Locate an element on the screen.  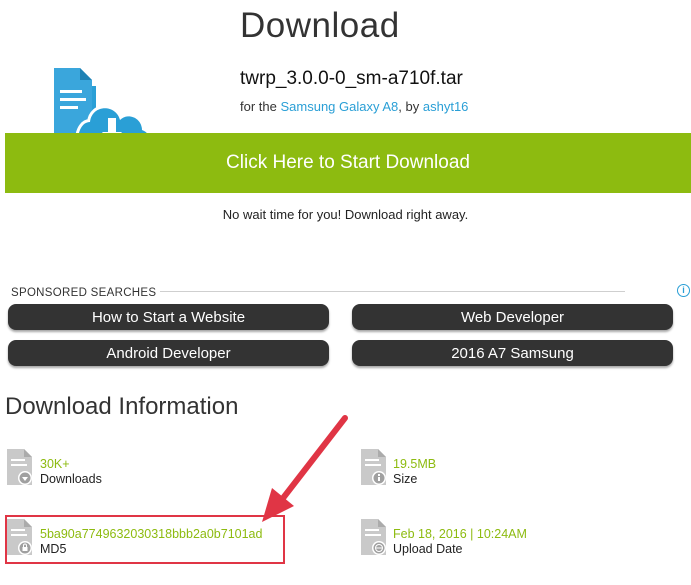
size-value: 19.5MB is located at coordinates (415, 464).